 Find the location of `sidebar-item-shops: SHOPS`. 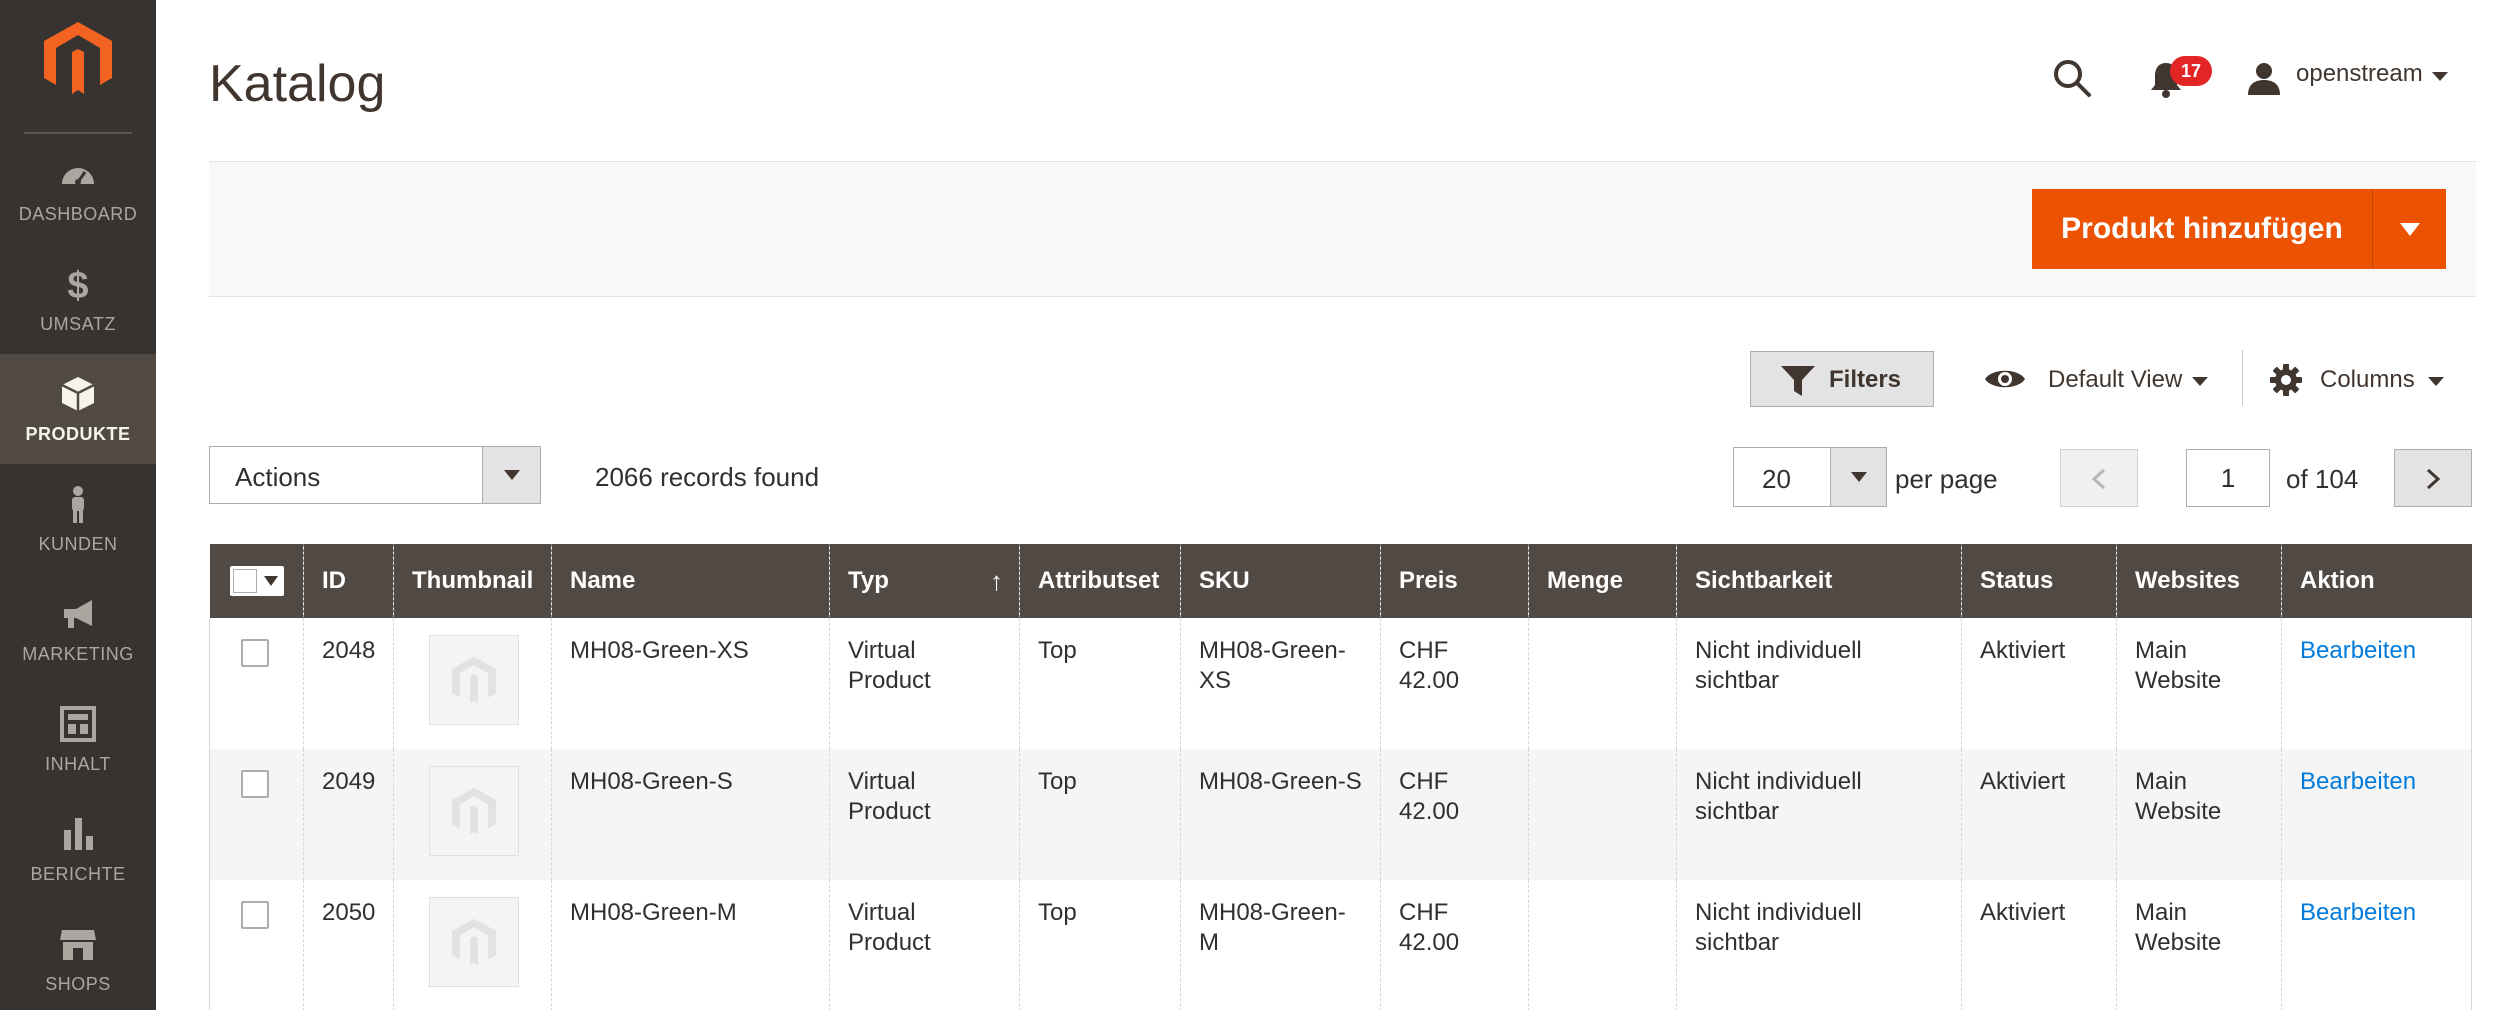

sidebar-item-shops: SHOPS is located at coordinates (78, 957).